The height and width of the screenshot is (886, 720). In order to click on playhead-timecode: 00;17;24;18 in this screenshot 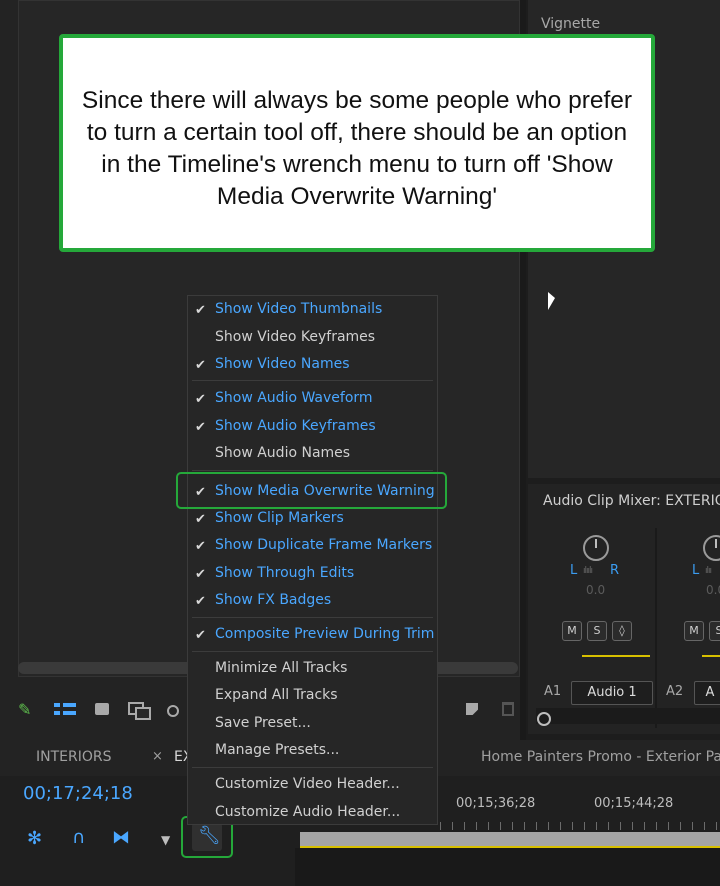, I will do `click(78, 793)`.